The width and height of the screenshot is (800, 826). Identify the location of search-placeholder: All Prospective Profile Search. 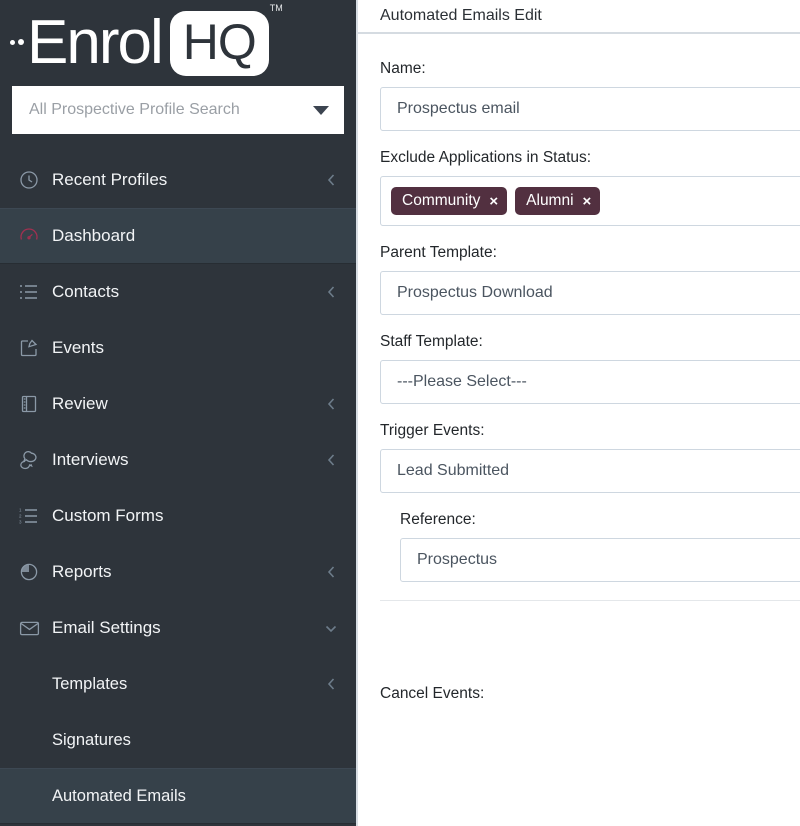
(134, 109).